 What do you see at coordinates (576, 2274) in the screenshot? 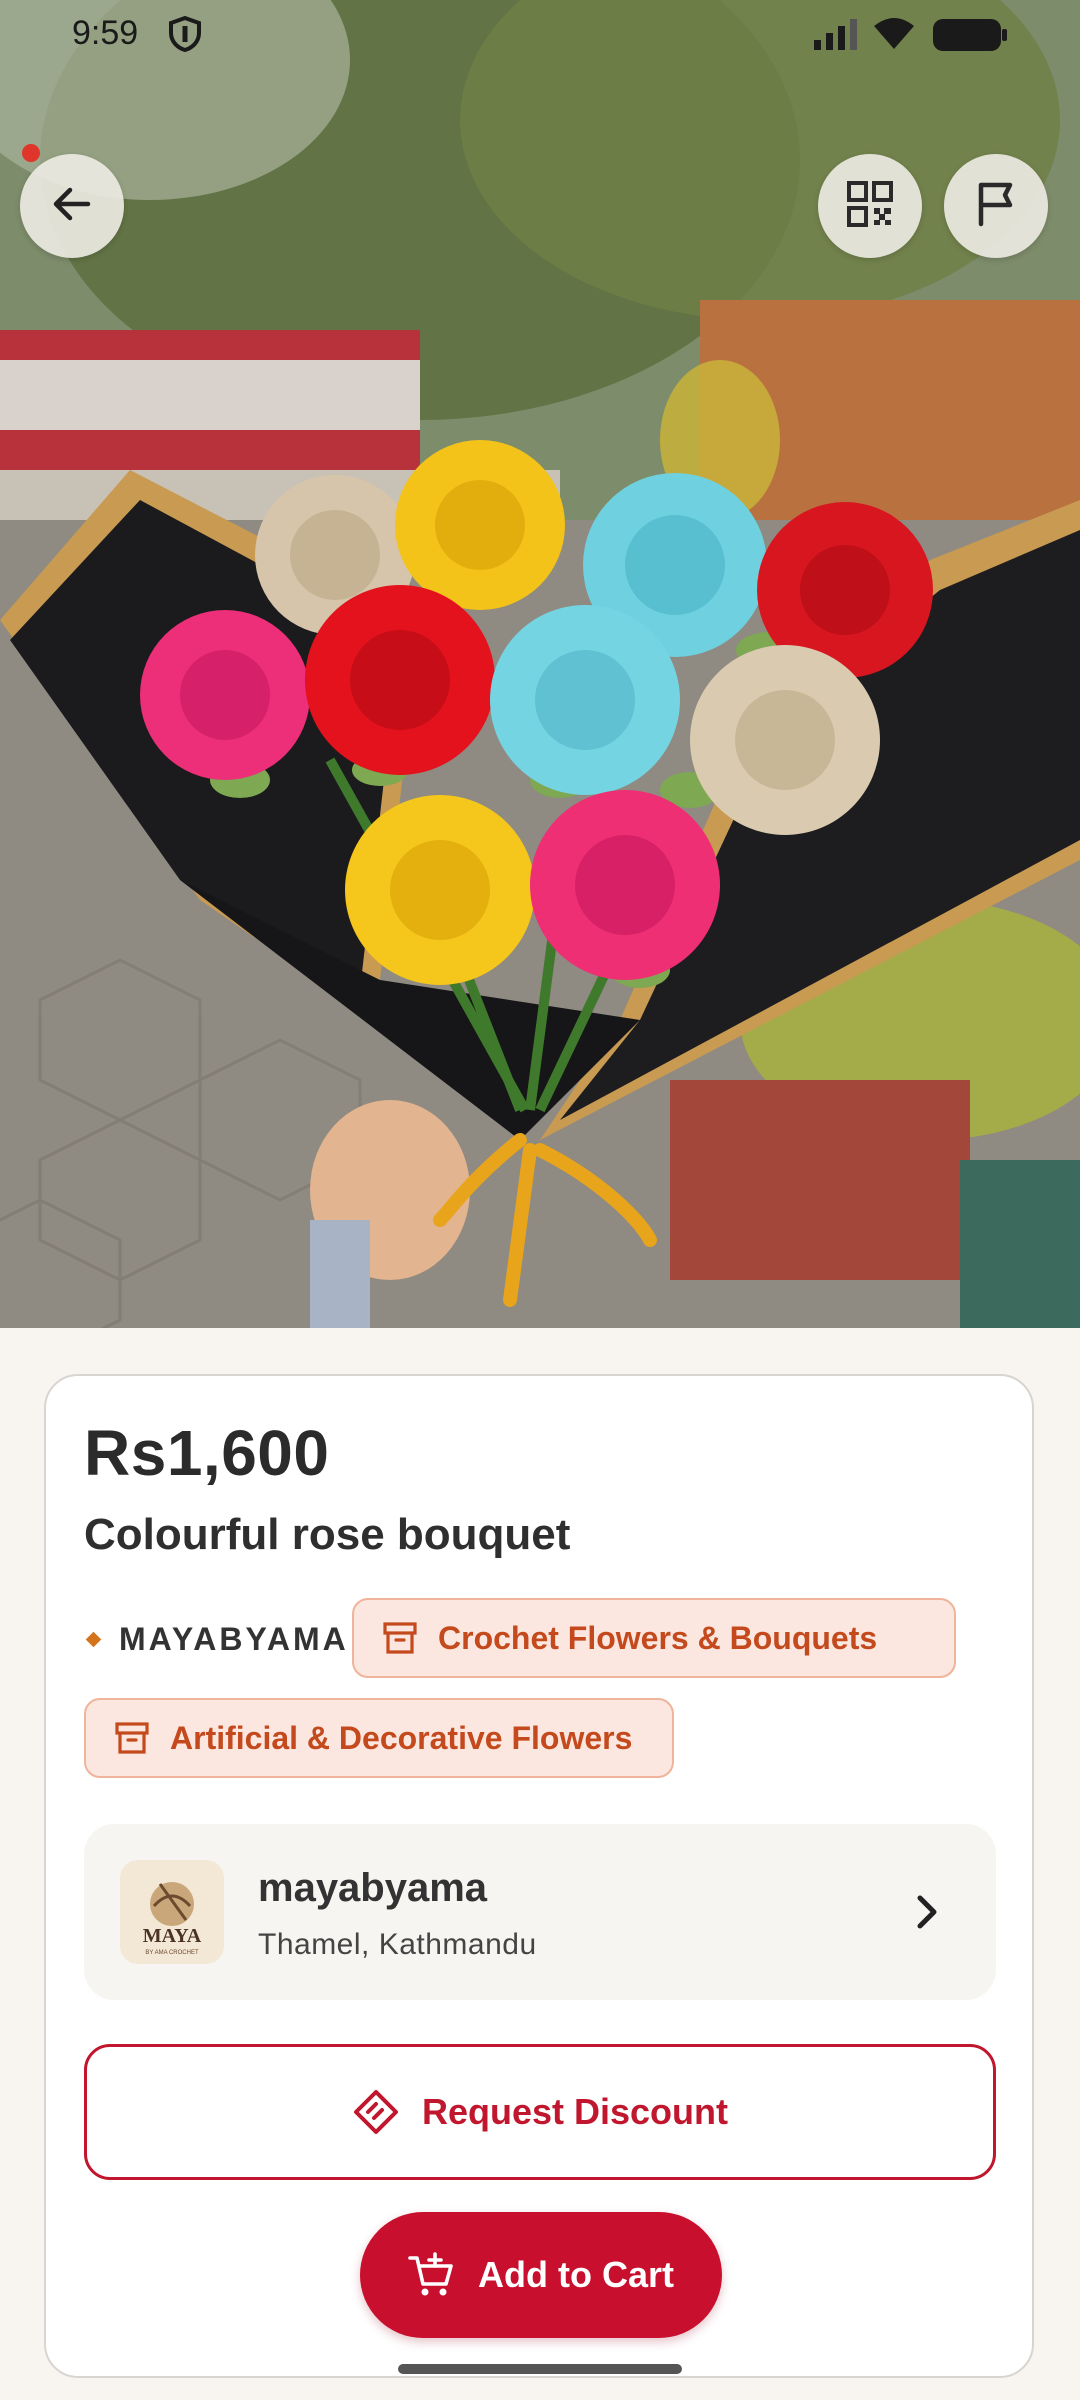
I see `add-to-cart-label: Add to Cart` at bounding box center [576, 2274].